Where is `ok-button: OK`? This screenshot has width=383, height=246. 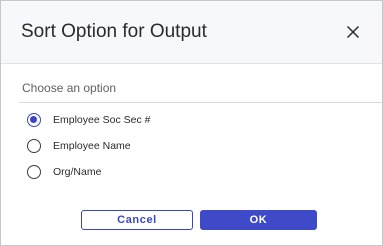
ok-button: OK is located at coordinates (258, 220).